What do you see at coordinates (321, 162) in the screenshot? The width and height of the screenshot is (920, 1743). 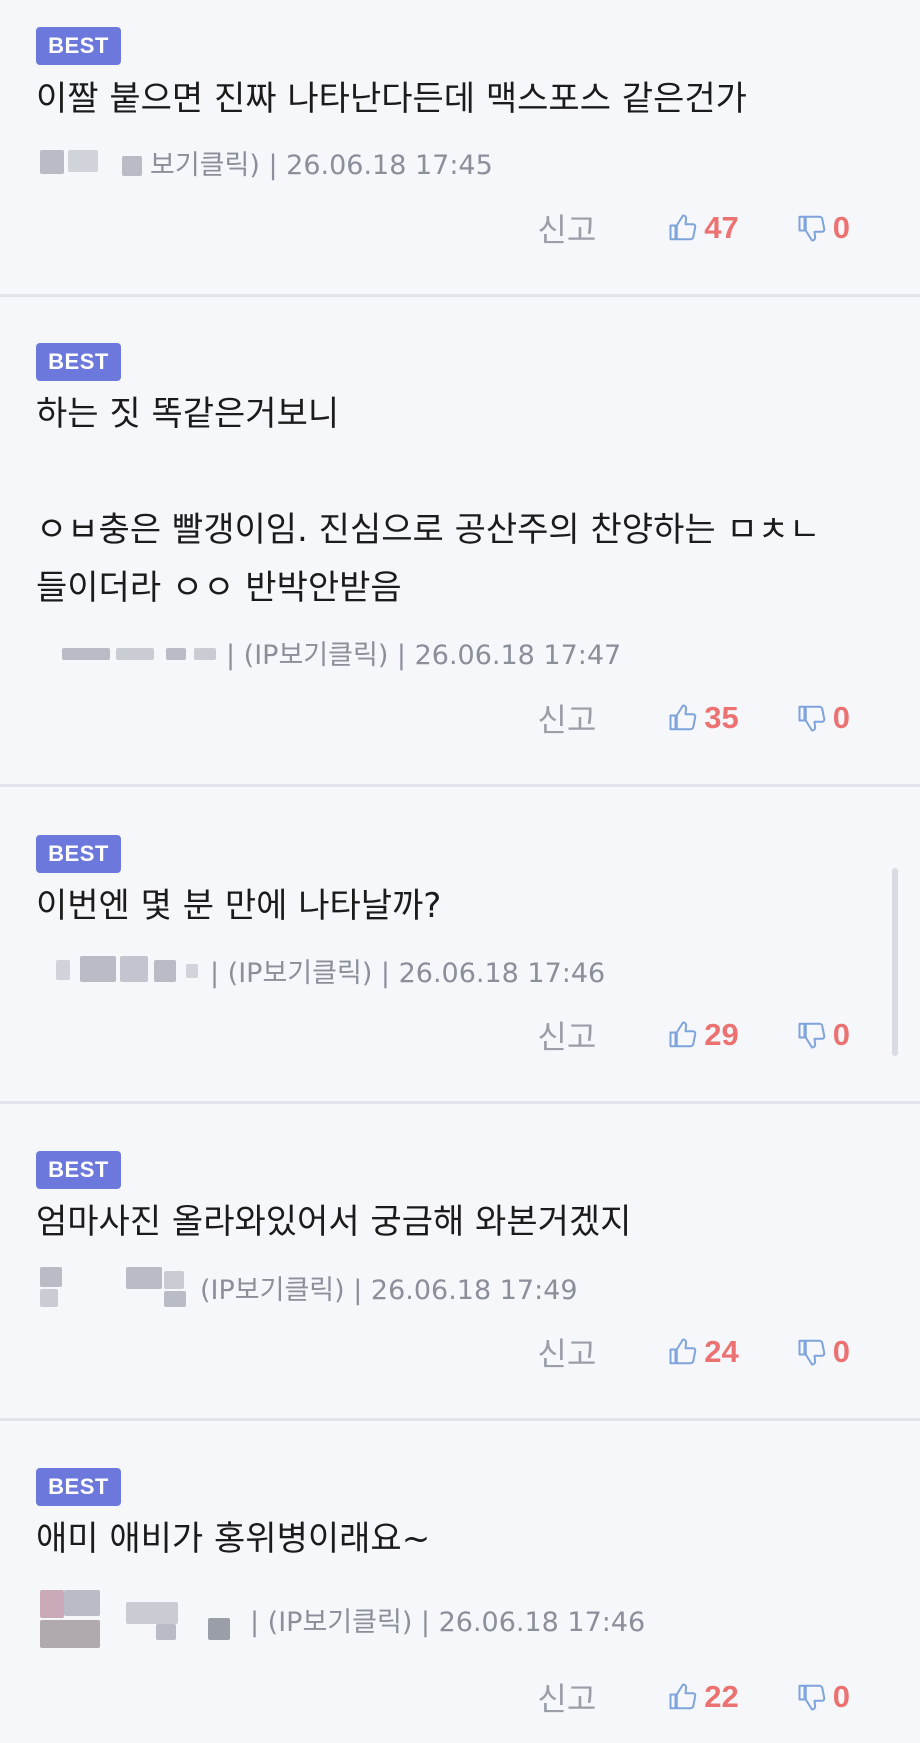 I see `meta-text: 보기클릭) | 26.06.18 17:45` at bounding box center [321, 162].